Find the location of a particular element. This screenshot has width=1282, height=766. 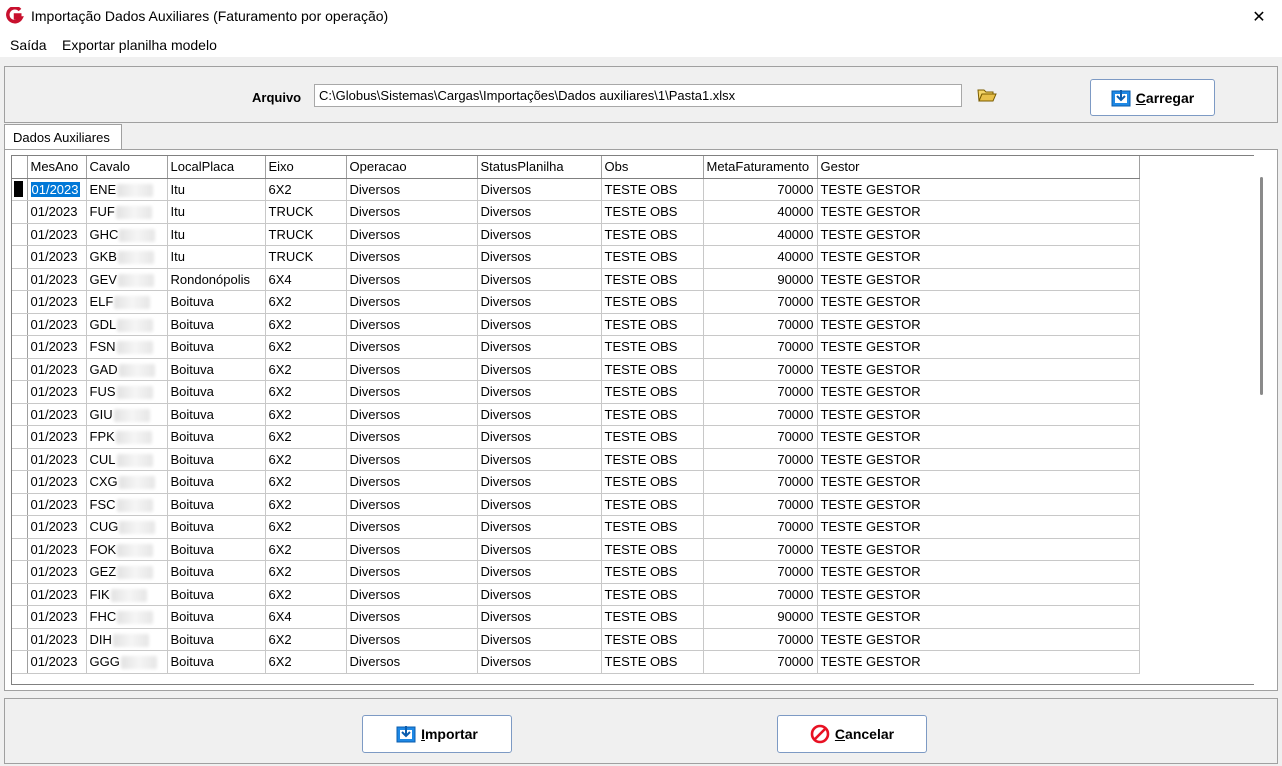

column-header-gestor: Gestor is located at coordinates (978, 167).